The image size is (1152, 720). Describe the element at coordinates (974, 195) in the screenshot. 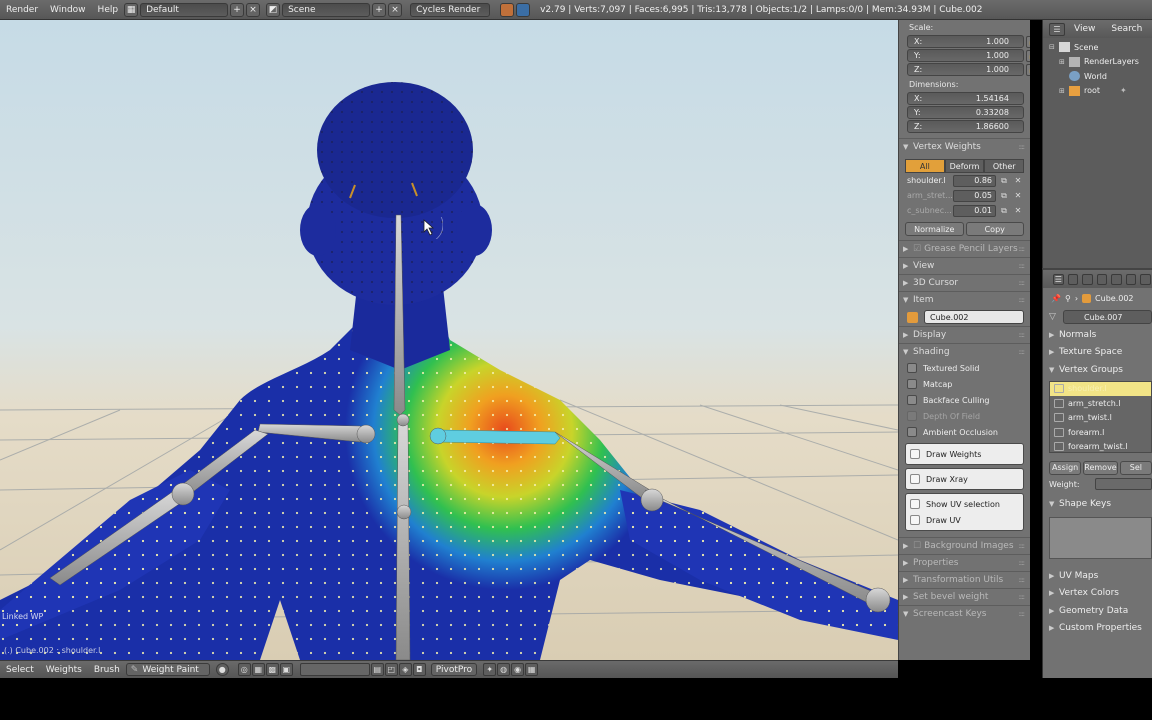

I see `weight-value-field: 0.05` at that location.